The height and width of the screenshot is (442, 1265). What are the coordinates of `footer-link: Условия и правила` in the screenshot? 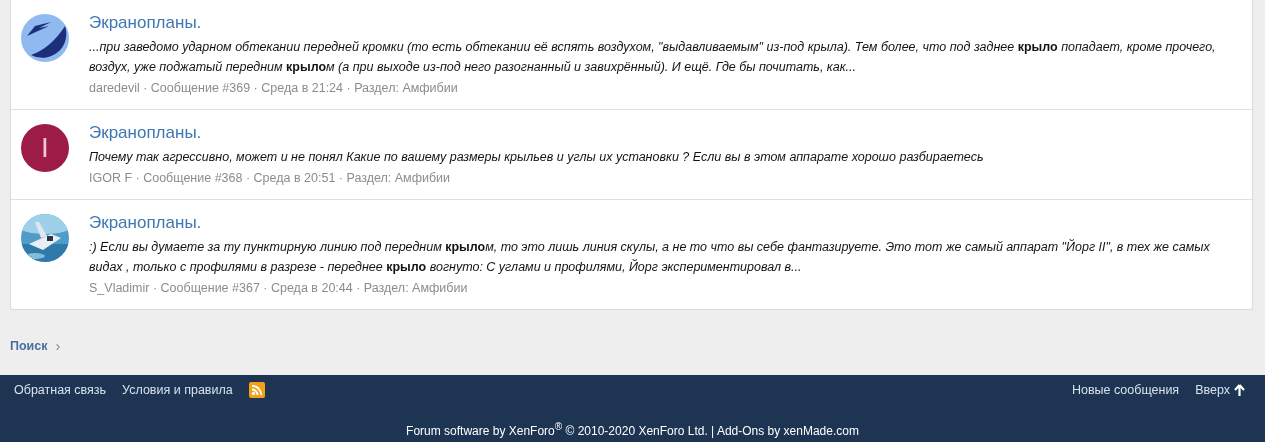 It's located at (177, 390).